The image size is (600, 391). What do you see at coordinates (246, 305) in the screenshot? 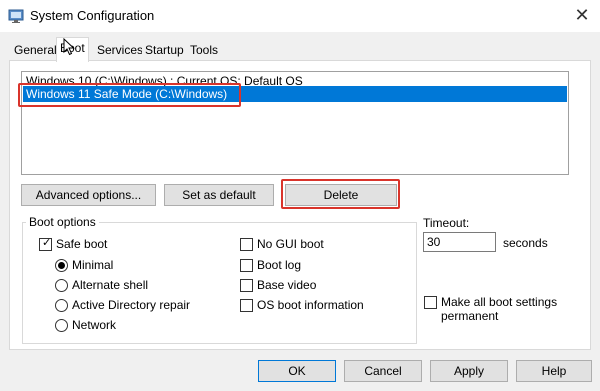
I see `os-boot-information-checkbox` at bounding box center [246, 305].